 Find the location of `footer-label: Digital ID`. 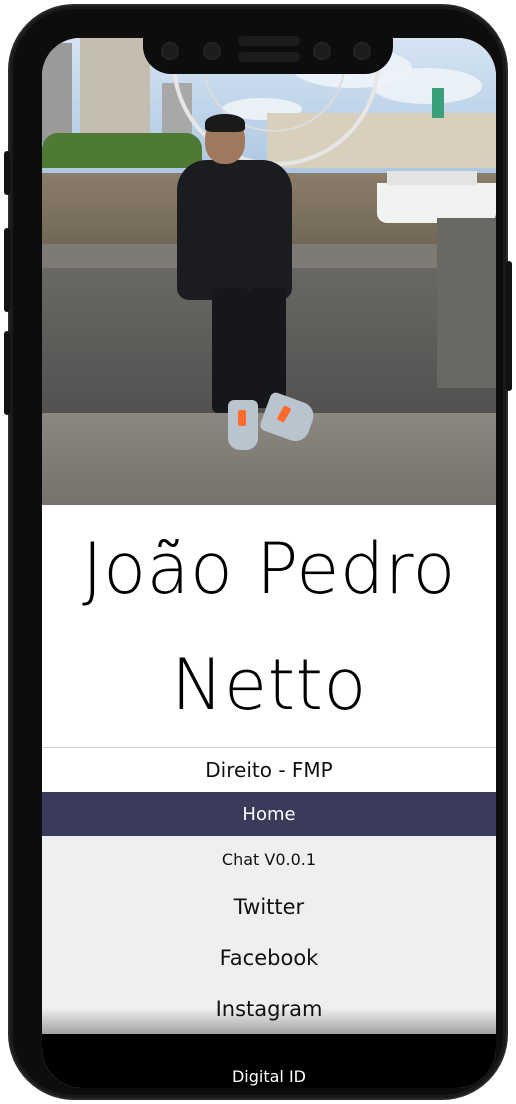

footer-label: Digital ID is located at coordinates (268, 1076).